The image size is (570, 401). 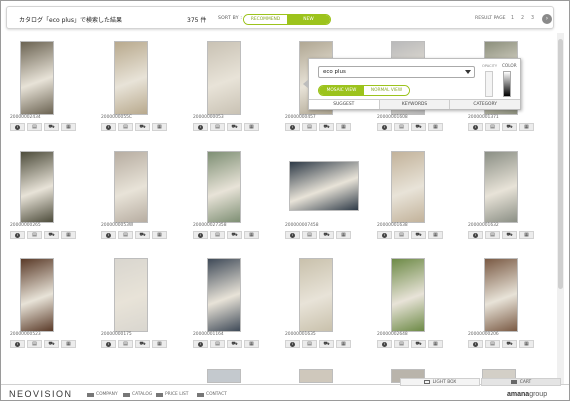 I want to click on footer-link-contact: CONTACT, so click(x=212, y=394).